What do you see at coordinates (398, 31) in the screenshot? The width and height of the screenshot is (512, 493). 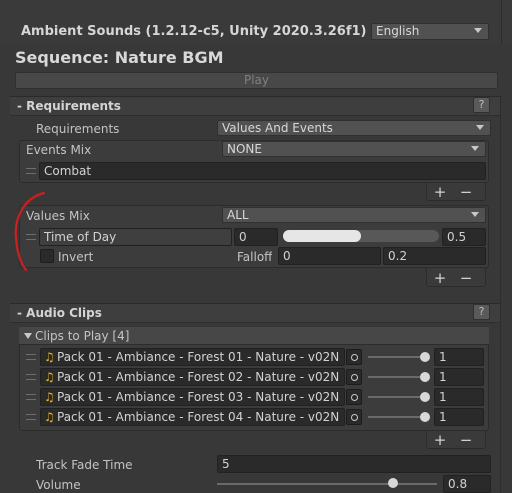 I see `language-value: English` at bounding box center [398, 31].